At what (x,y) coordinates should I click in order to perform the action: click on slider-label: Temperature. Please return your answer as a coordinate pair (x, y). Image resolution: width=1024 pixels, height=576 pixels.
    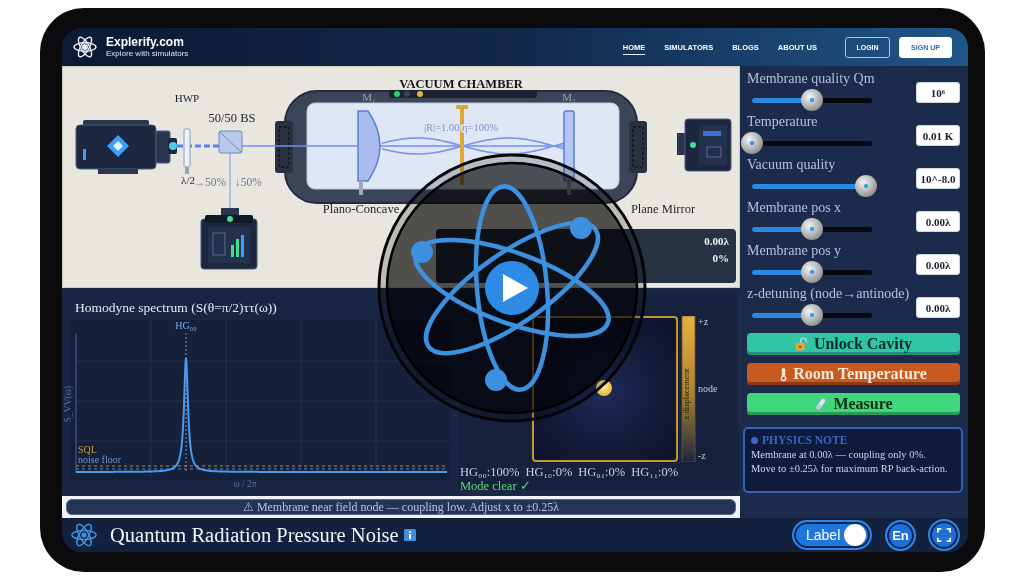
    Looking at the image, I should click on (782, 122).